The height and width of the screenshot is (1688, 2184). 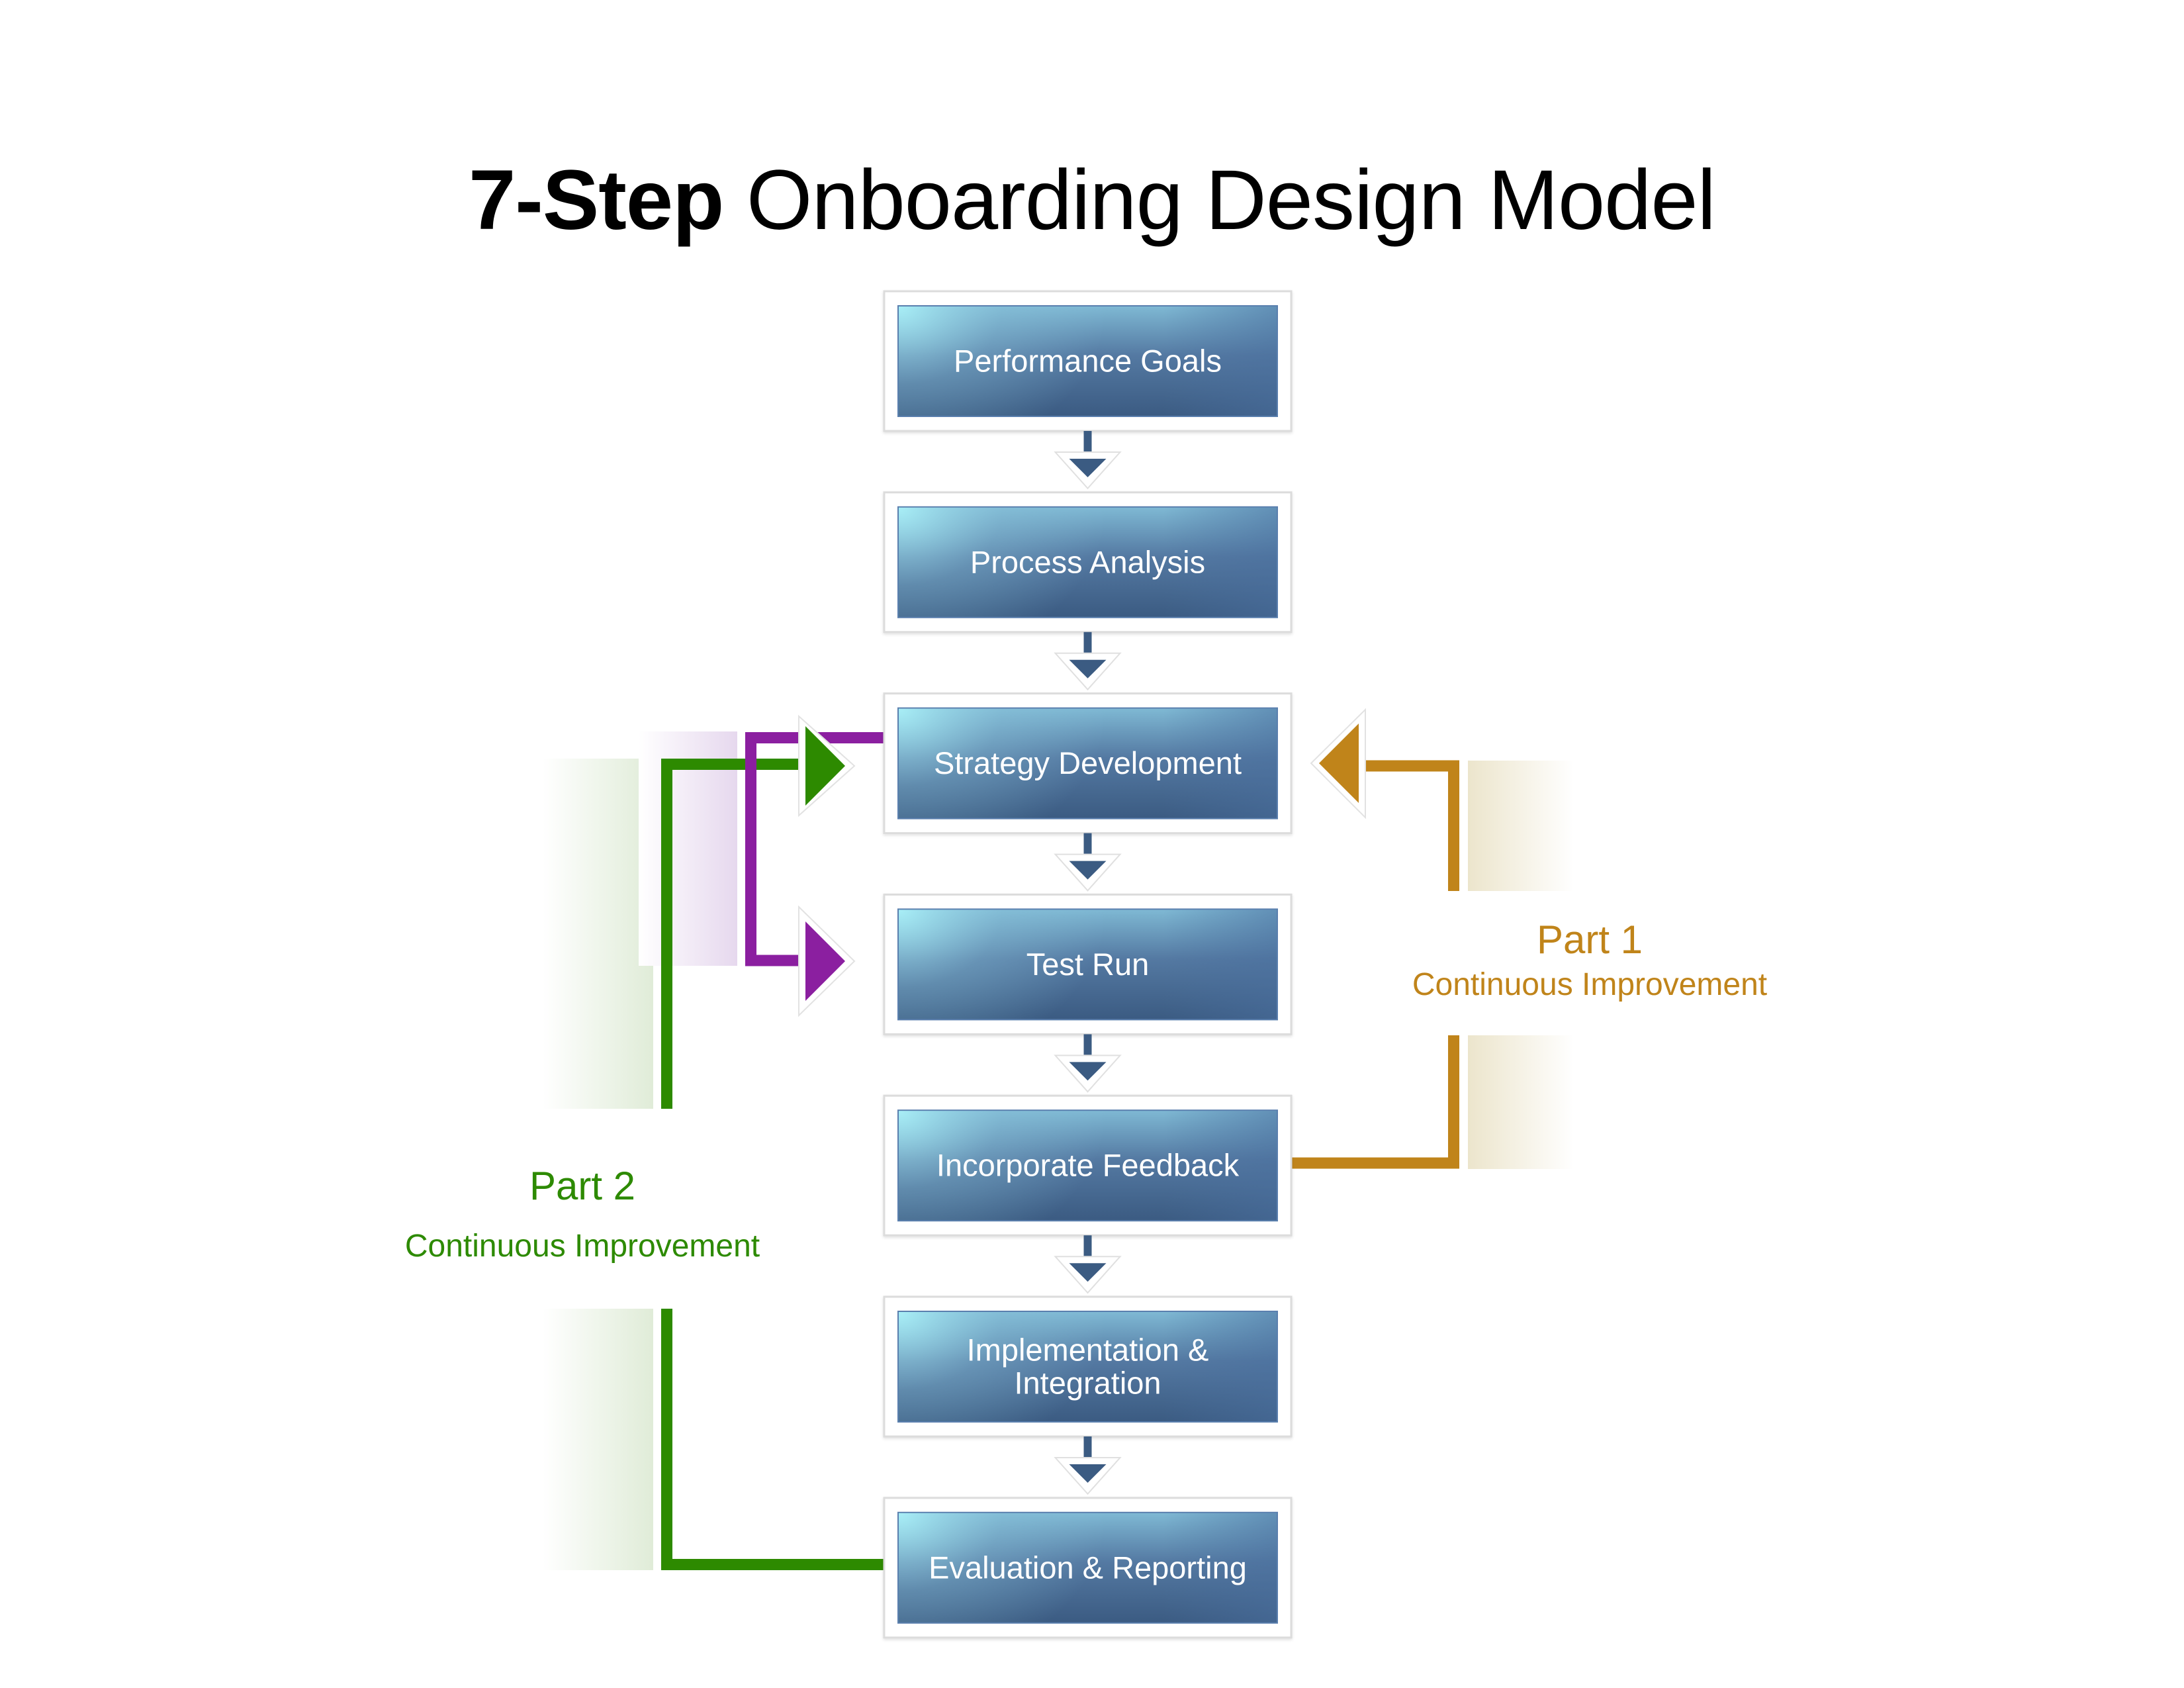 I want to click on part1-arrowhead-icon, so click(x=1338, y=764).